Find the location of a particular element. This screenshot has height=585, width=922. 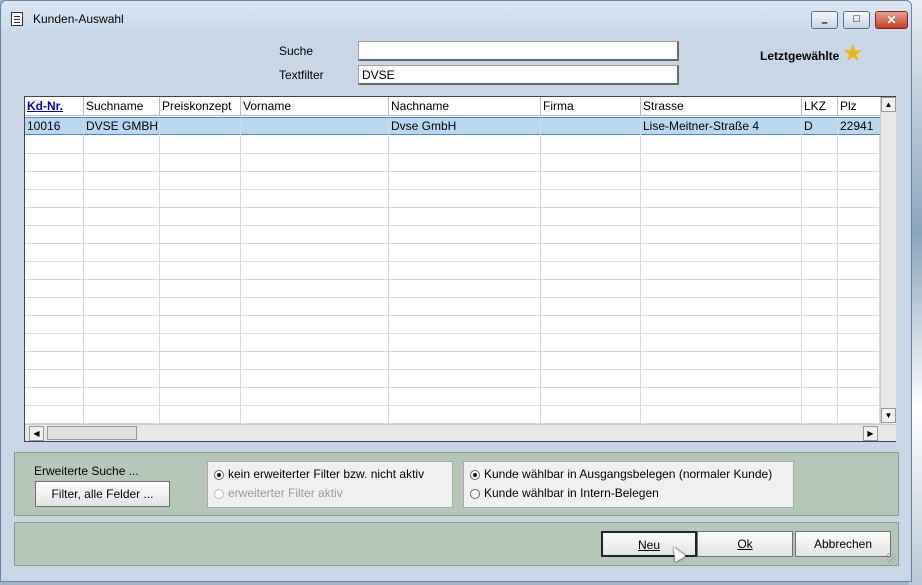

cell-plz: 22941 is located at coordinates (857, 126).